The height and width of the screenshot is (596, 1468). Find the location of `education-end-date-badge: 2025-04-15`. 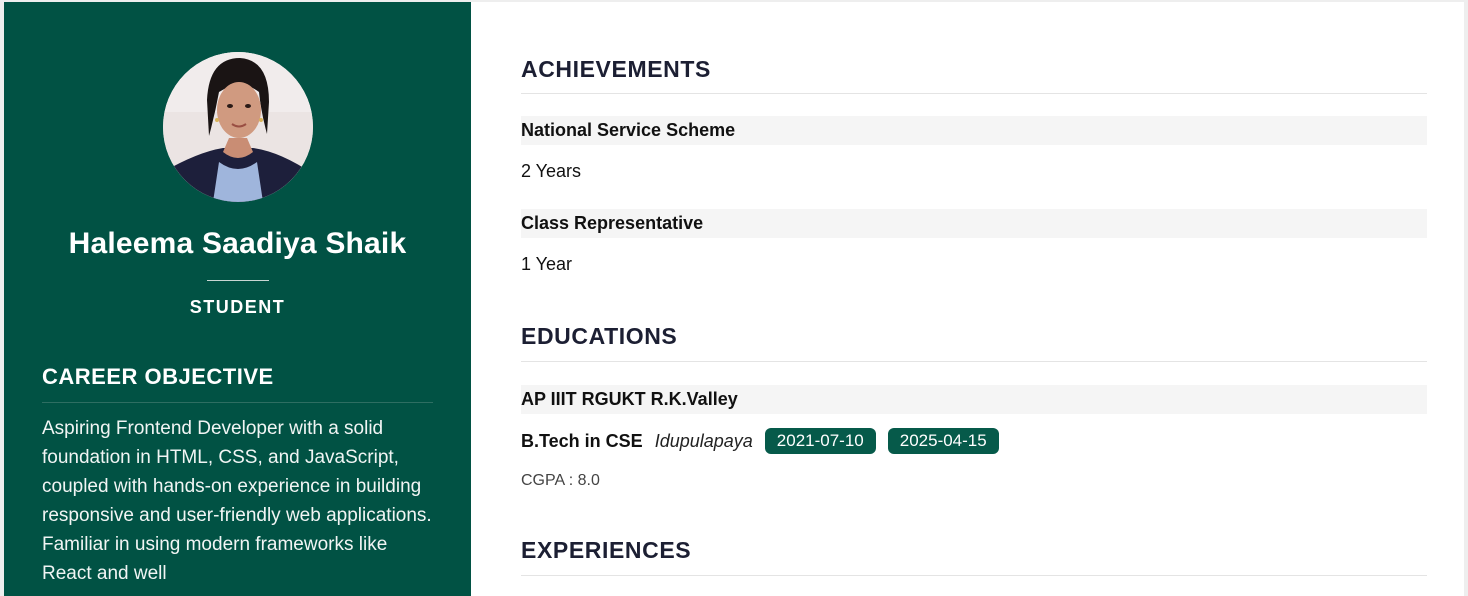

education-end-date-badge: 2025-04-15 is located at coordinates (943, 441).